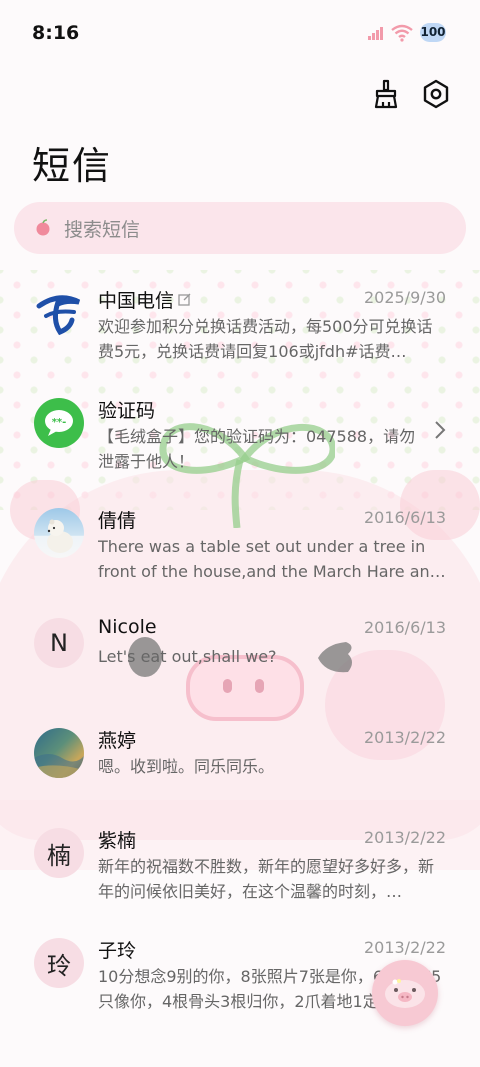  Describe the element at coordinates (440, 430) in the screenshot. I see `chevron-right-icon` at that location.